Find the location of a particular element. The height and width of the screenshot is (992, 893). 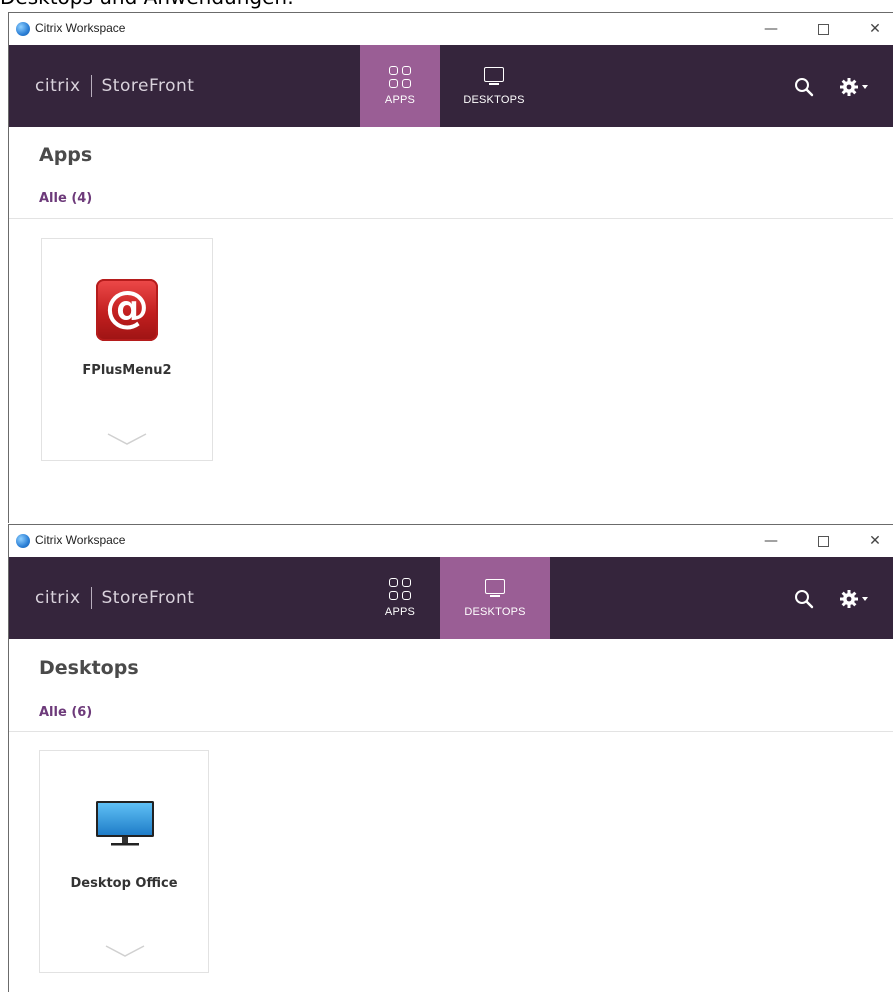

email-at-icon: @ is located at coordinates (127, 310).